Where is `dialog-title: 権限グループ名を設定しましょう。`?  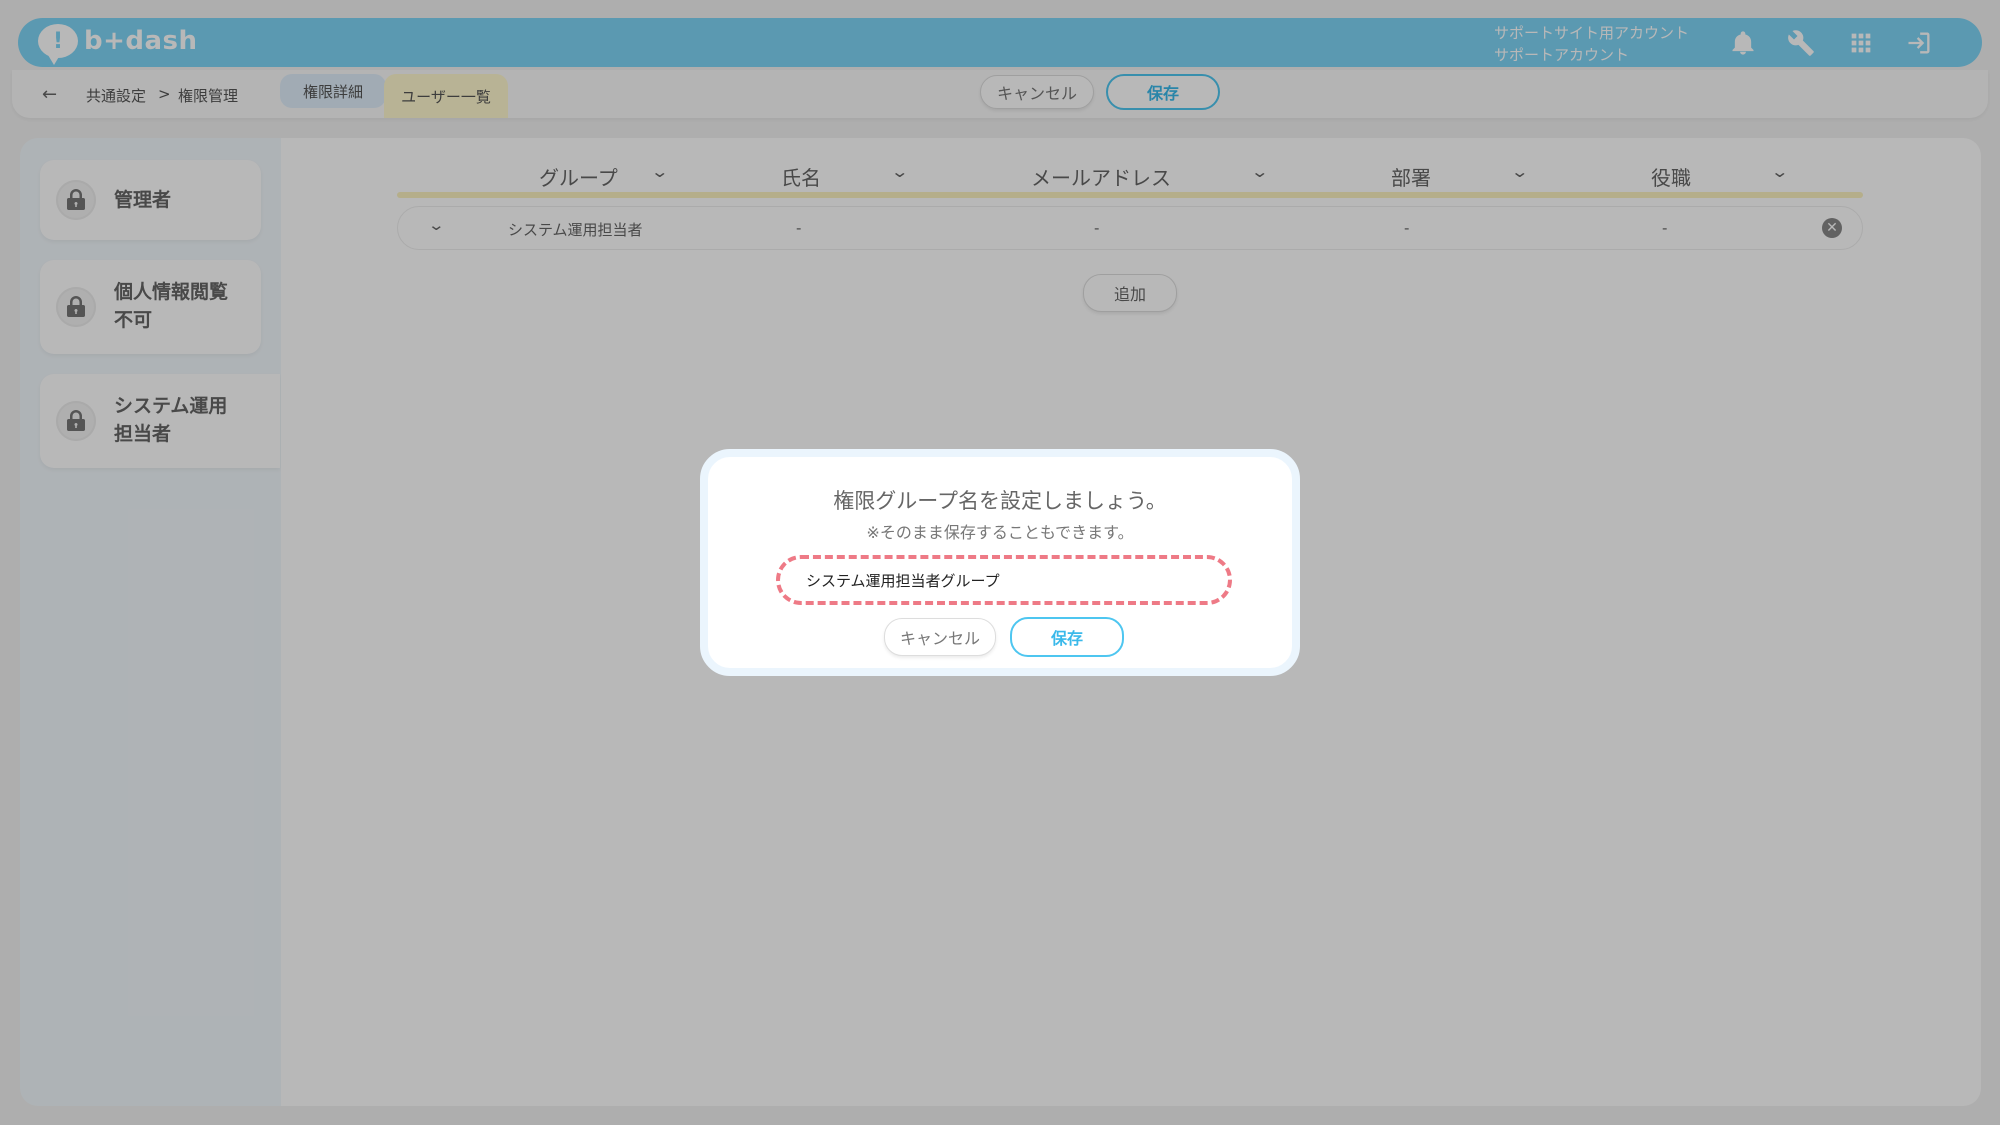
dialog-title: 権限グループ名を設定しましょう。 is located at coordinates (1000, 501).